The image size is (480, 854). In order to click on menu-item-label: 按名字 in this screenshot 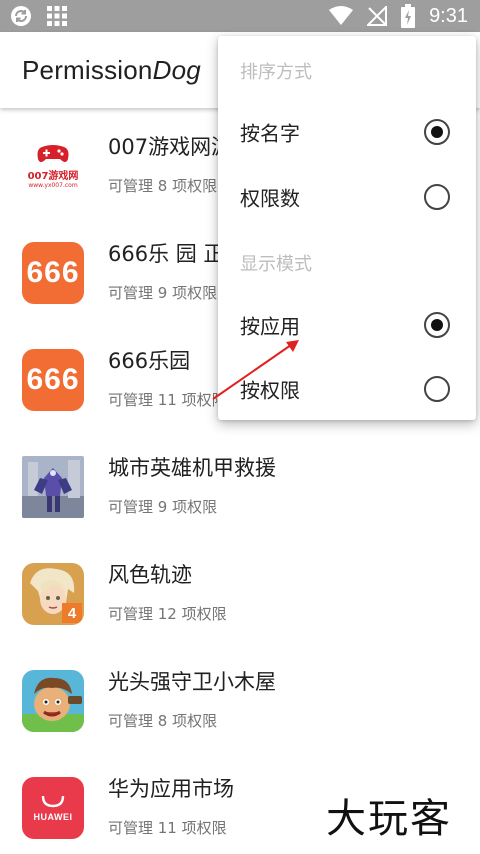, I will do `click(270, 133)`.